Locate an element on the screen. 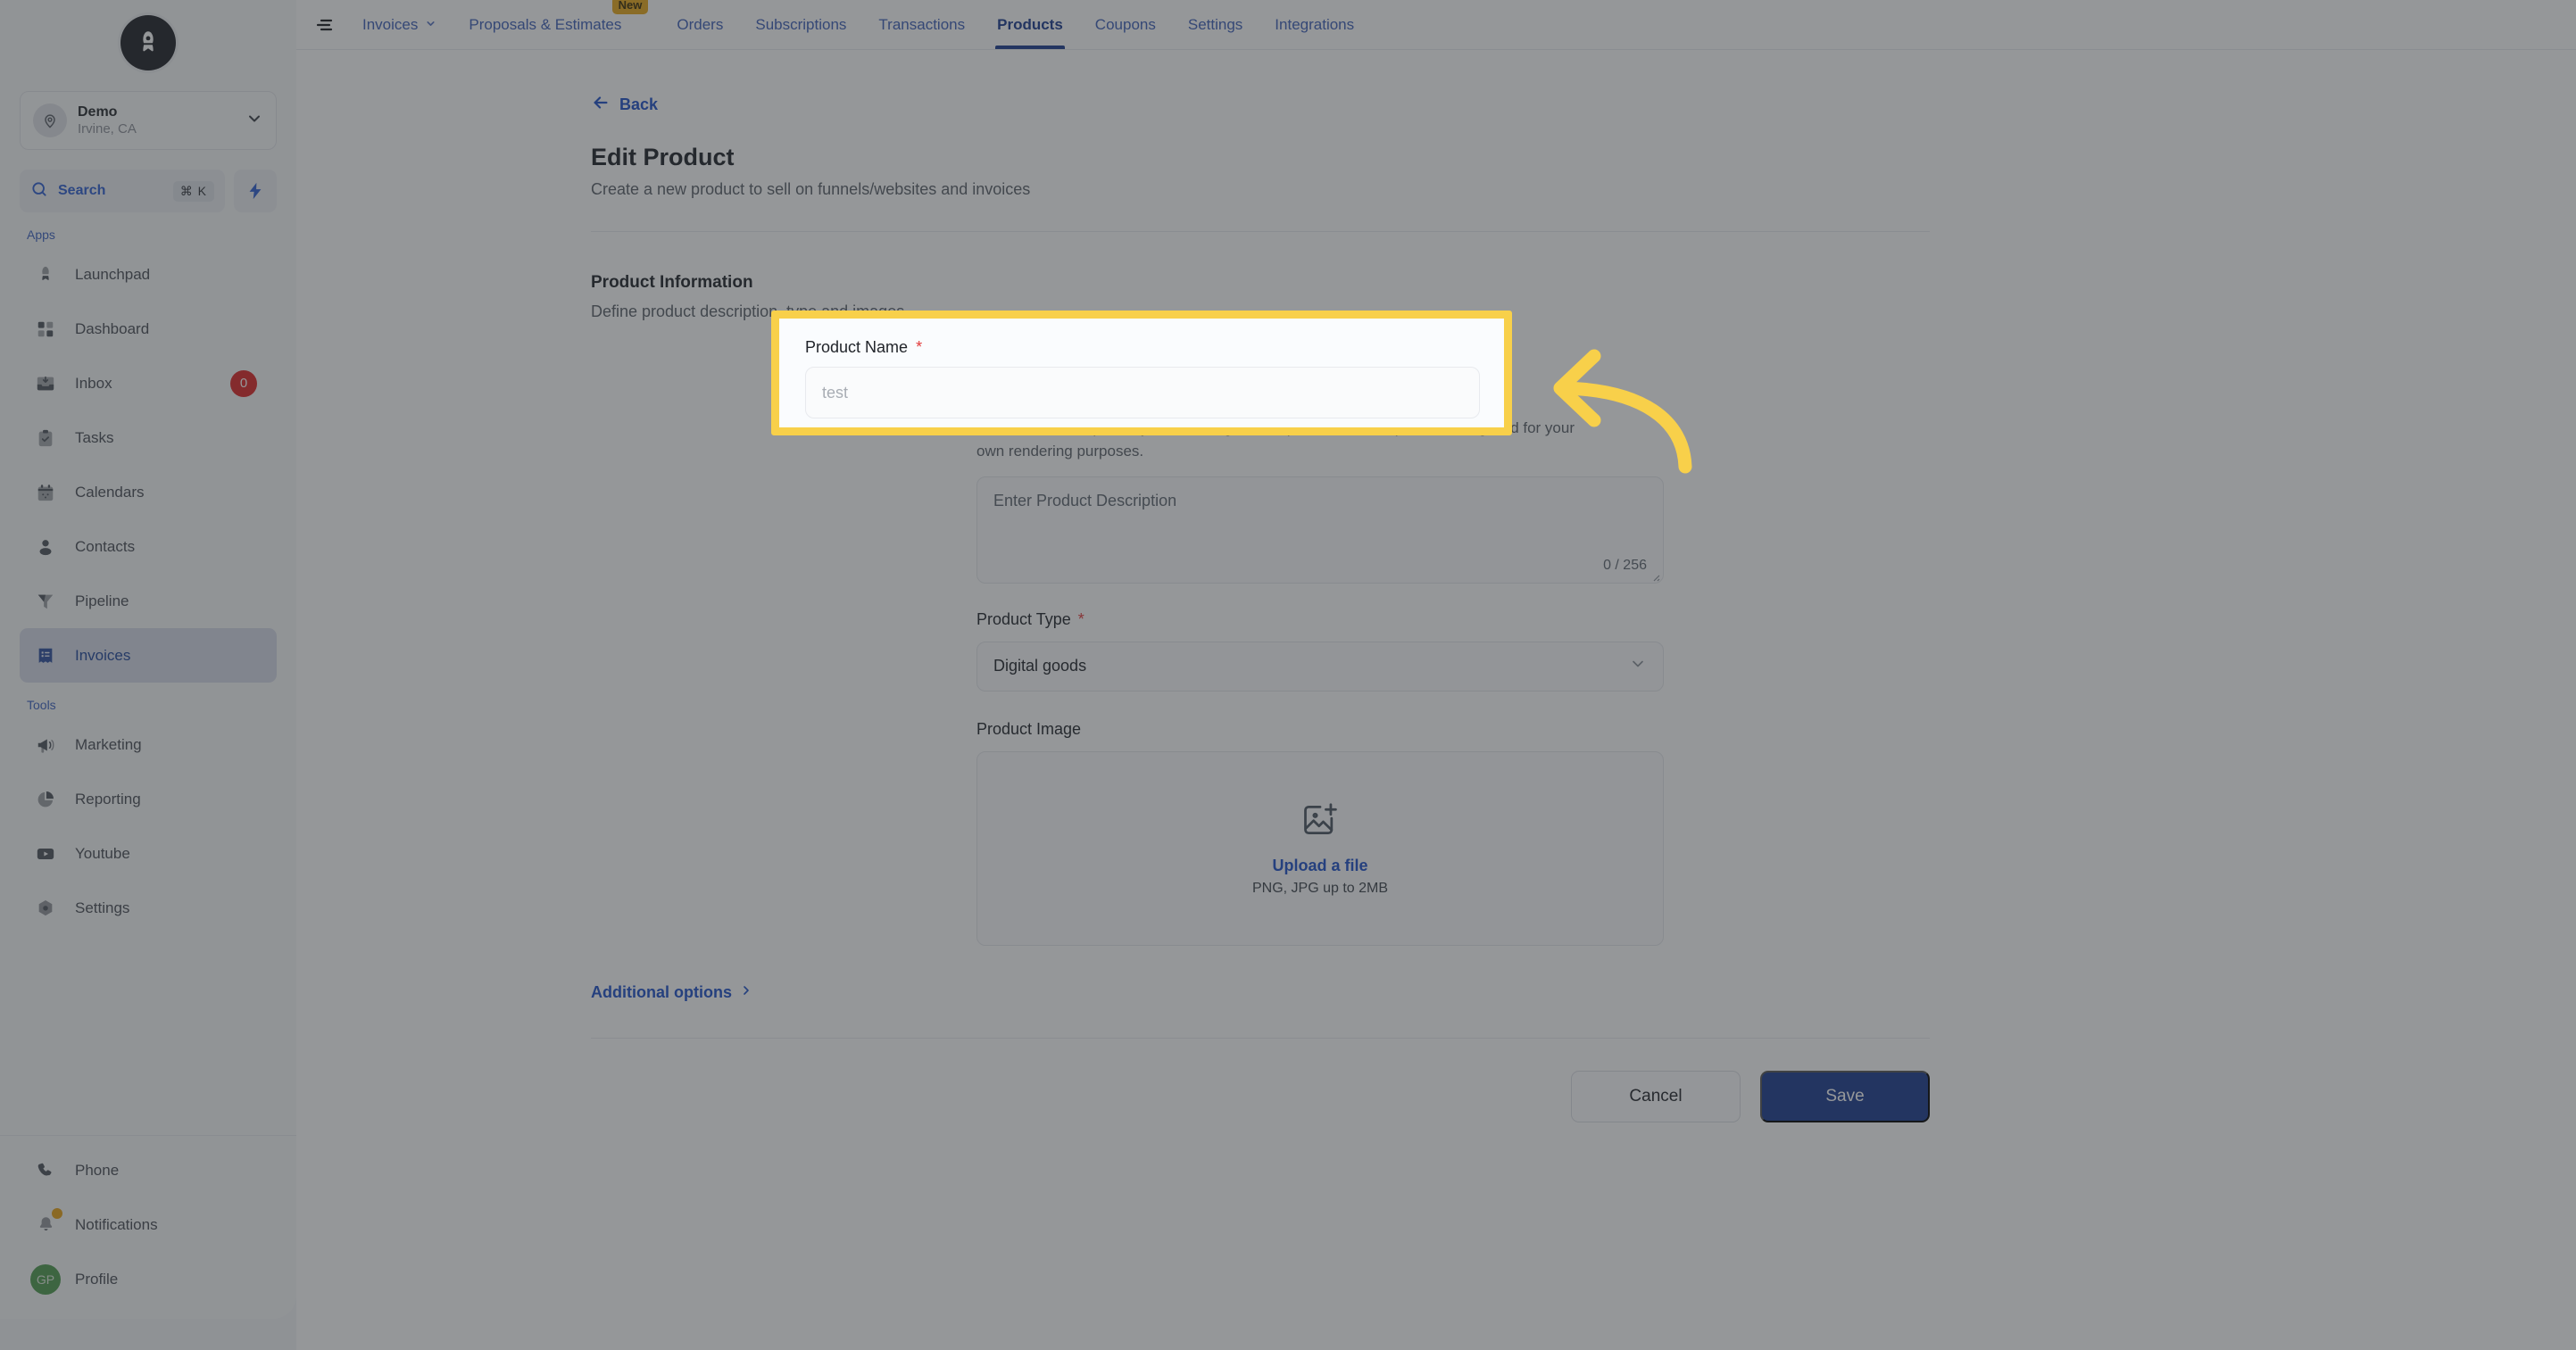 The height and width of the screenshot is (1350, 2576). tab-products: Products is located at coordinates (1030, 24).